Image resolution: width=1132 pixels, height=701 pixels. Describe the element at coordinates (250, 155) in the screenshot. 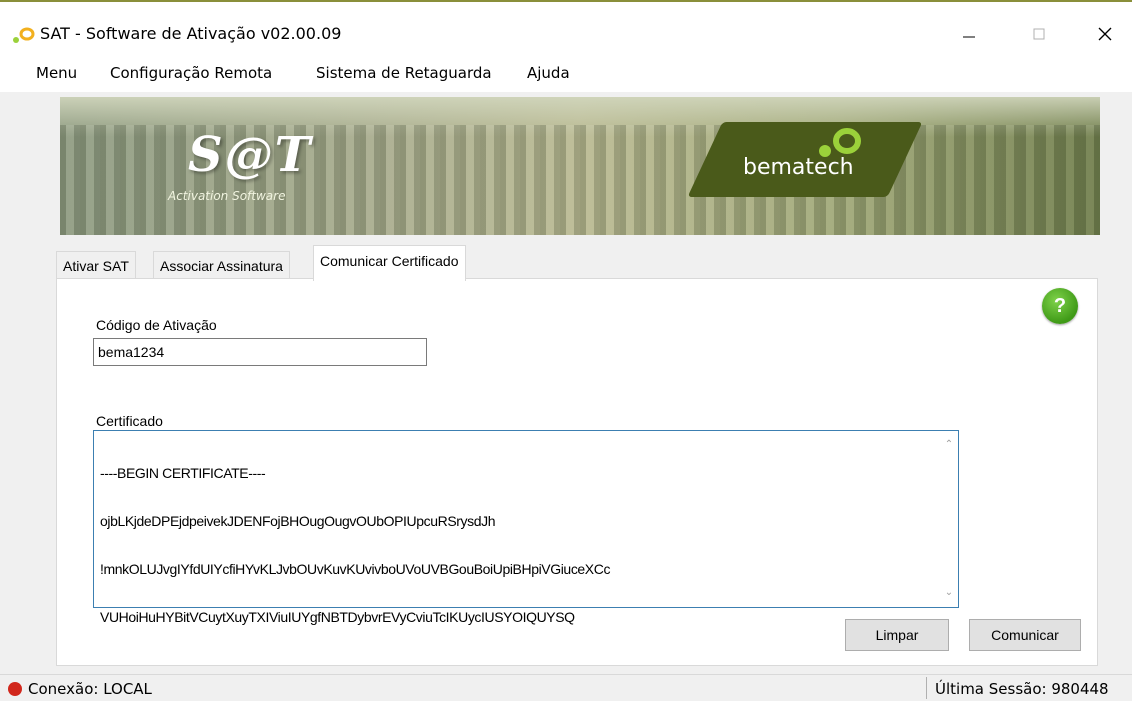

I see `sat-logo: S@T` at that location.